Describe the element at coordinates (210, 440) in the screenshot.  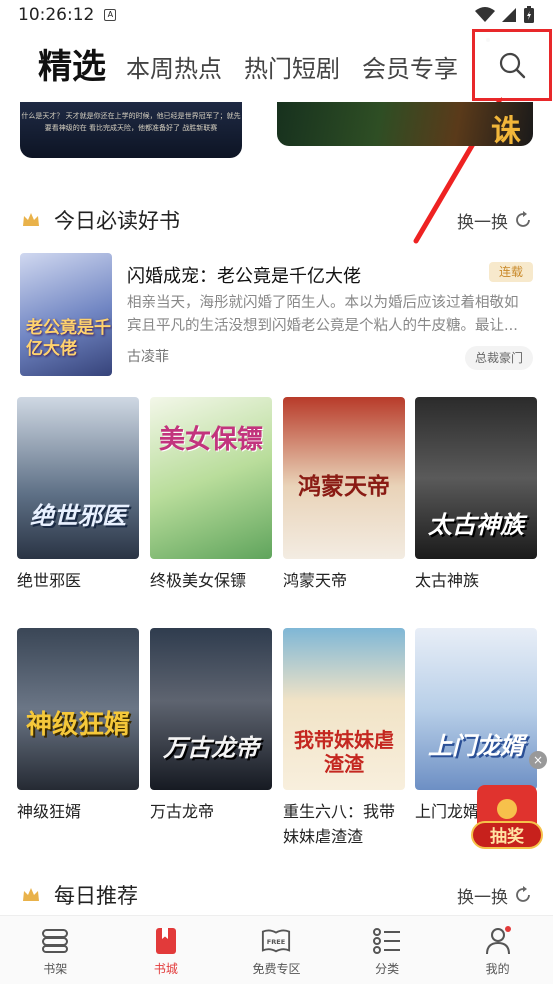
I see `book-cover-text: 美女保镖` at that location.